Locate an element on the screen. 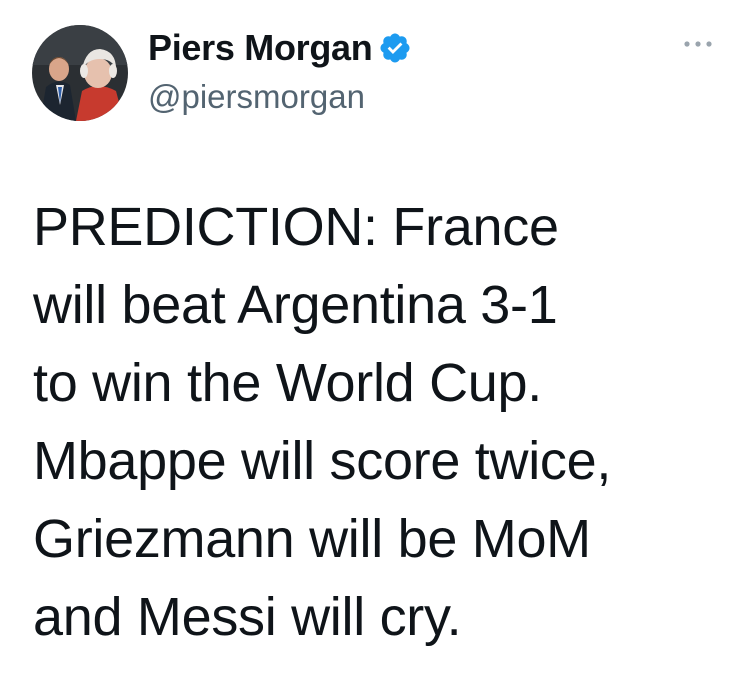 Image resolution: width=750 pixels, height=681 pixels. tweet-text-line: will beat Argentina 3-1 is located at coordinates (295, 305).